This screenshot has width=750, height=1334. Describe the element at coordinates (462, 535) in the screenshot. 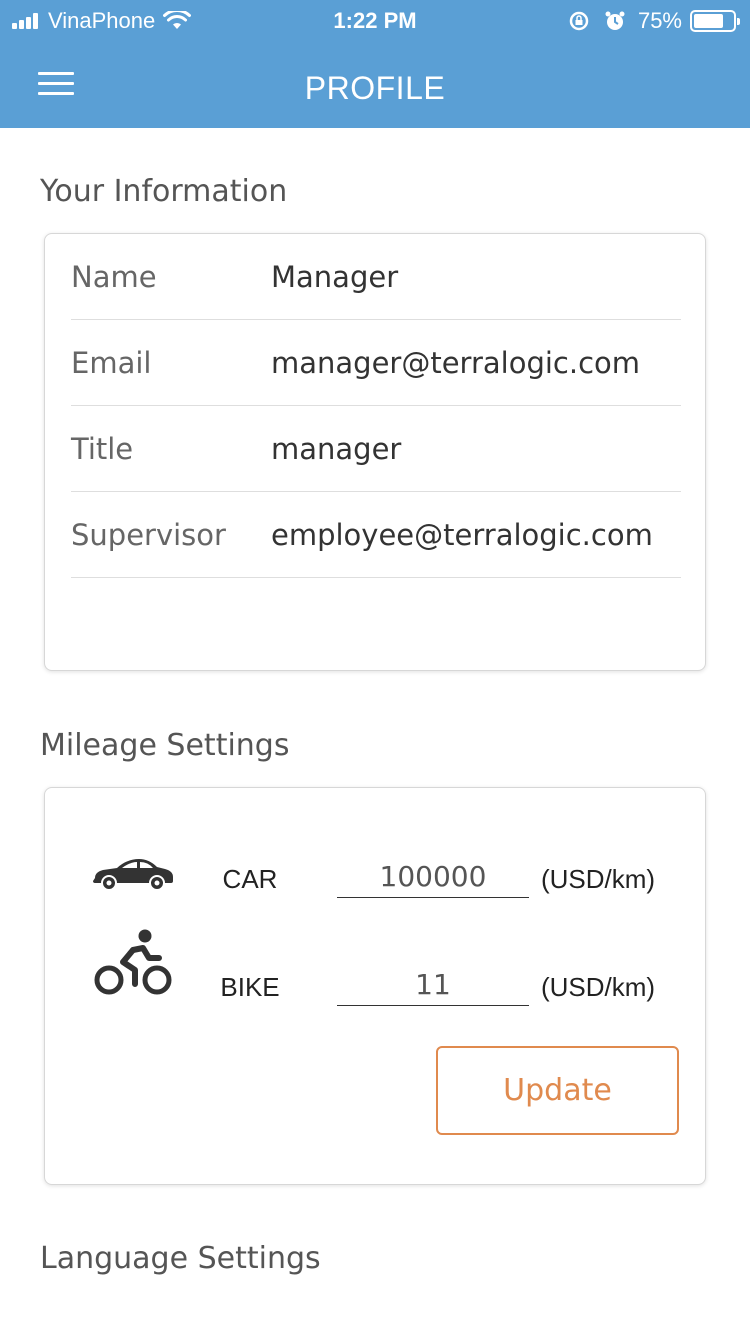

I see `info-value: employee@terralogic.com` at that location.